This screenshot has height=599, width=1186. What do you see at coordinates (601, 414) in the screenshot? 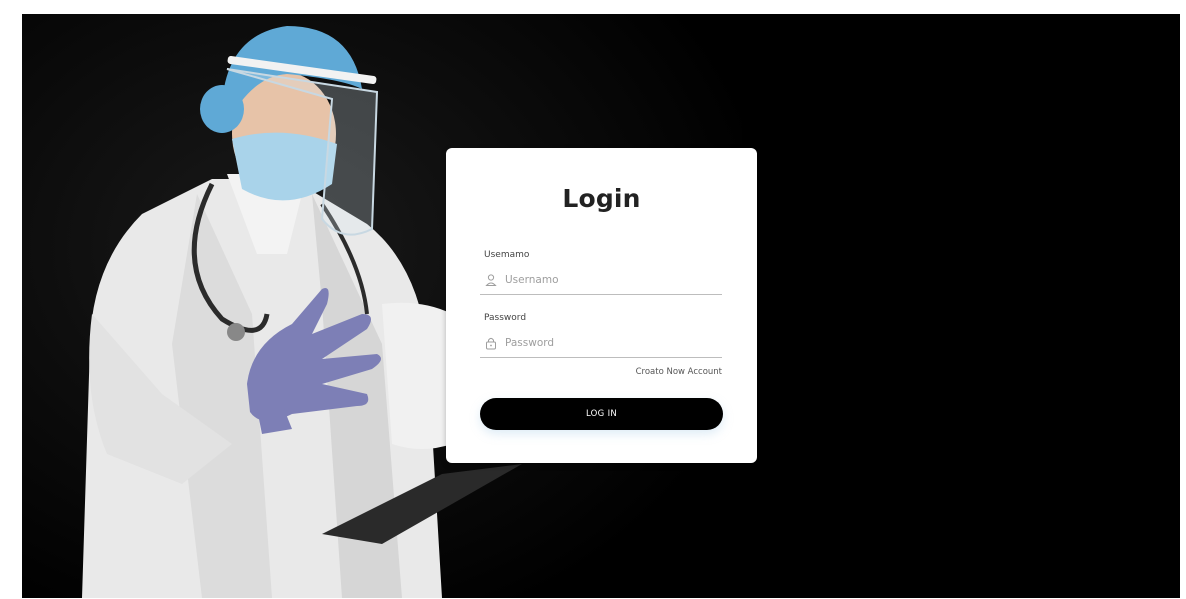
I see `login-button: LOG IN` at bounding box center [601, 414].